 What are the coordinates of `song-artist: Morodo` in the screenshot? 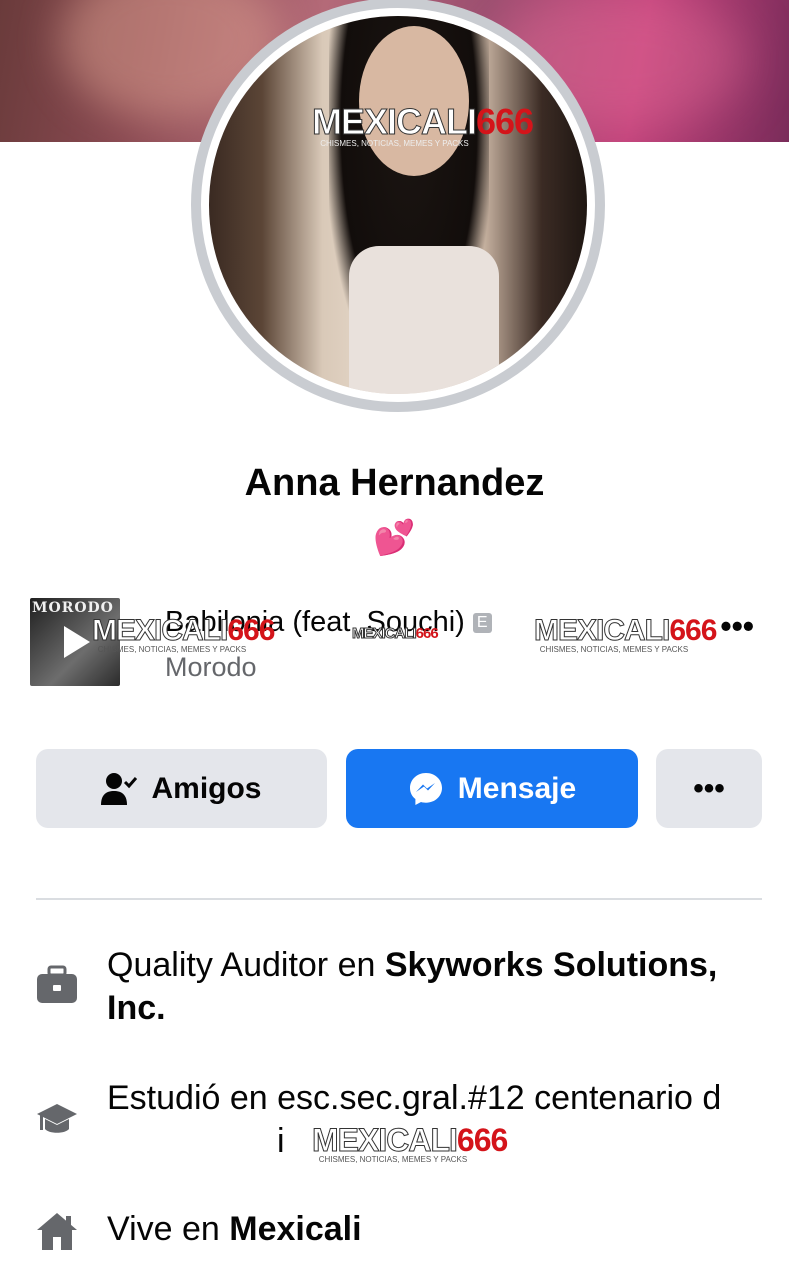 It's located at (211, 667).